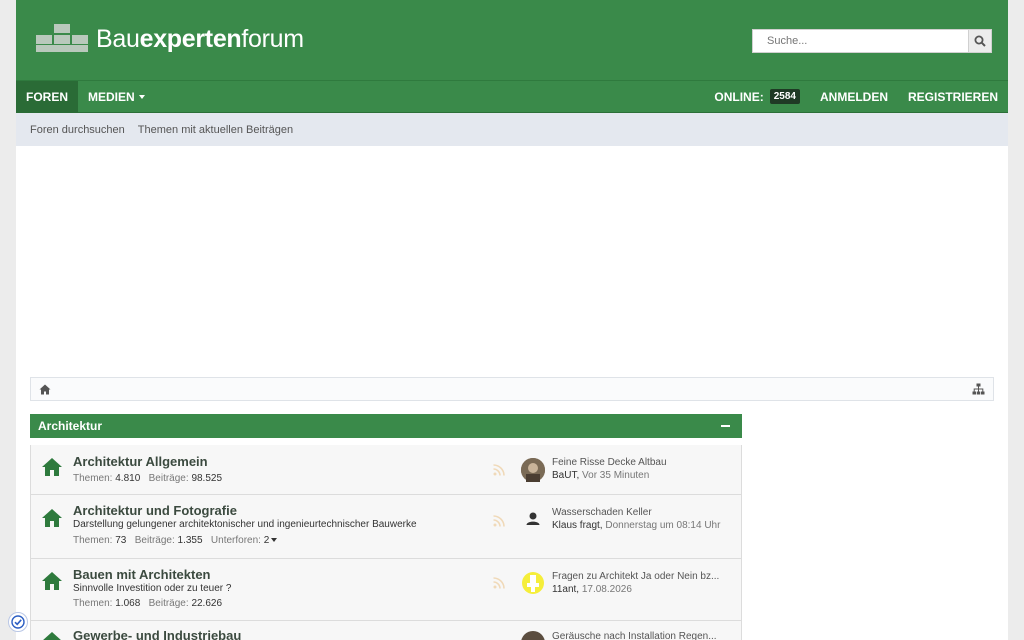 This screenshot has height=640, width=1024. Describe the element at coordinates (45, 389) in the screenshot. I see `home-icon` at that location.